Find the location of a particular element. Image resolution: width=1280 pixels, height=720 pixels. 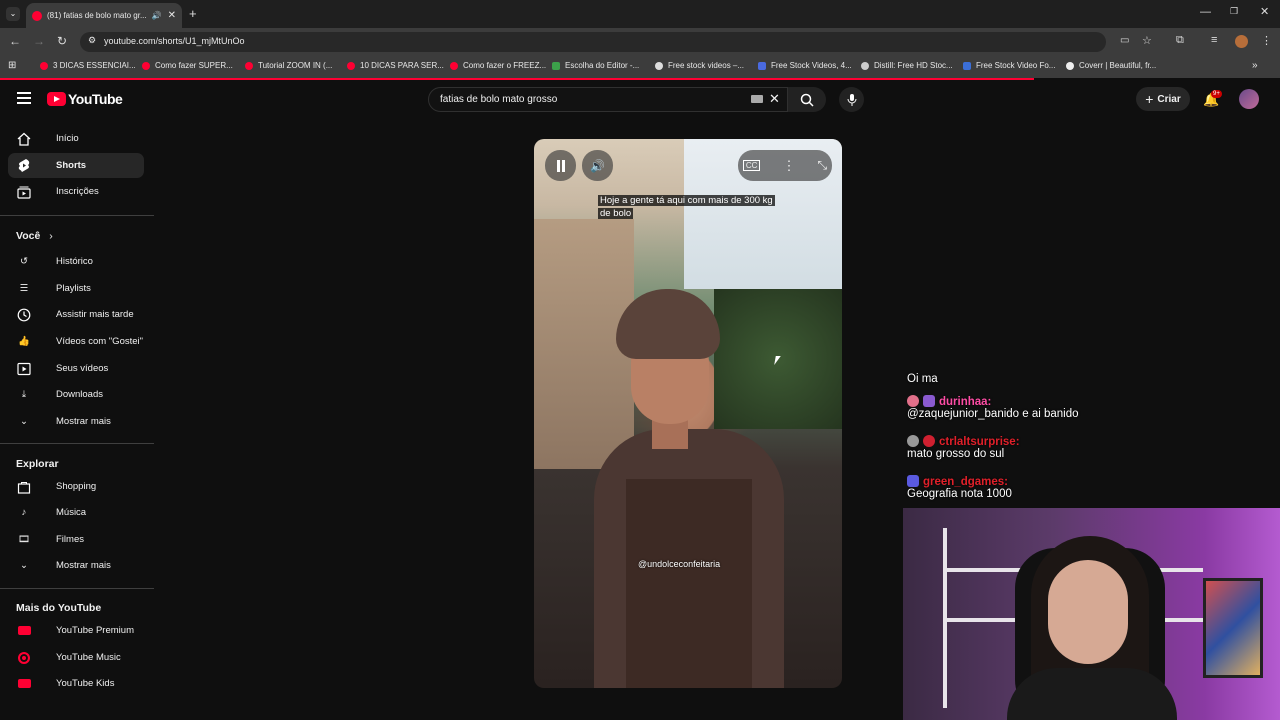

voice-search-button is located at coordinates (851, 99).